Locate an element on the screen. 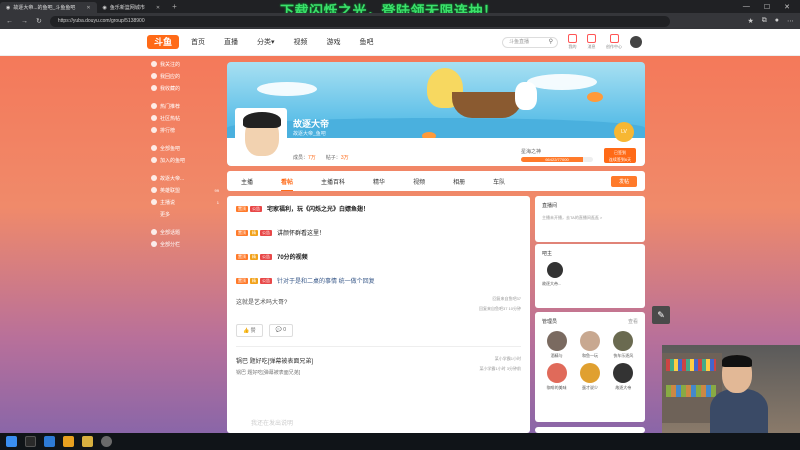 This screenshot has height=450, width=800. live-room-link: 主播未开播，去TA的直播间逛逛 > is located at coordinates (590, 218).